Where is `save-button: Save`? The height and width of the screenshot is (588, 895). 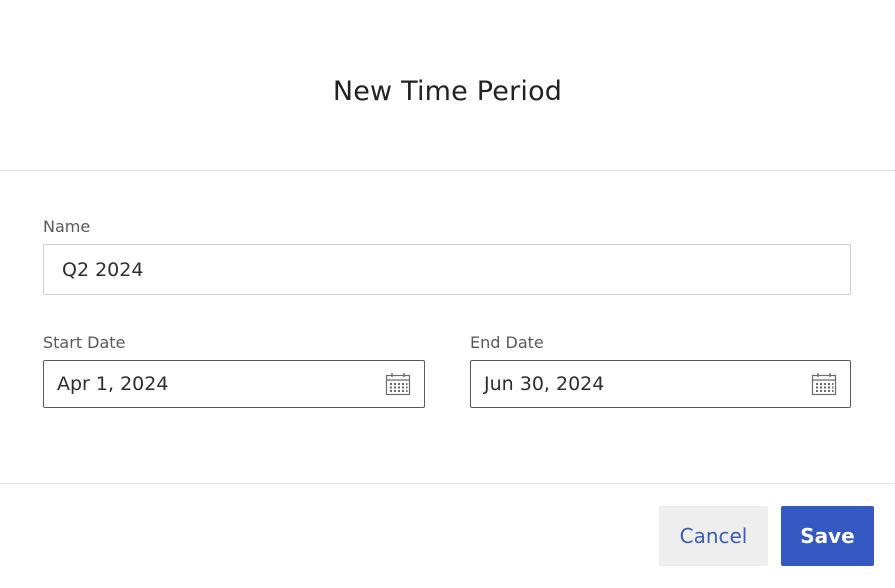 save-button: Save is located at coordinates (827, 536).